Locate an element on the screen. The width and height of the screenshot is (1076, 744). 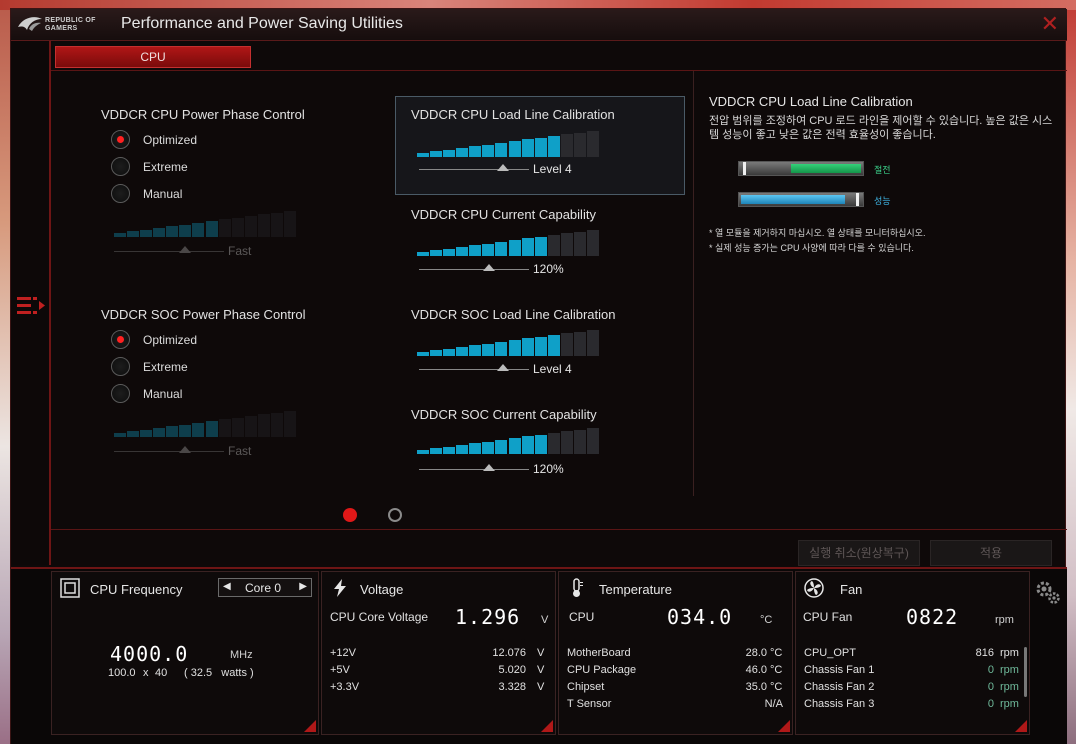
cpu-phase-option-extreme: Extreme is located at coordinates (149, 166).